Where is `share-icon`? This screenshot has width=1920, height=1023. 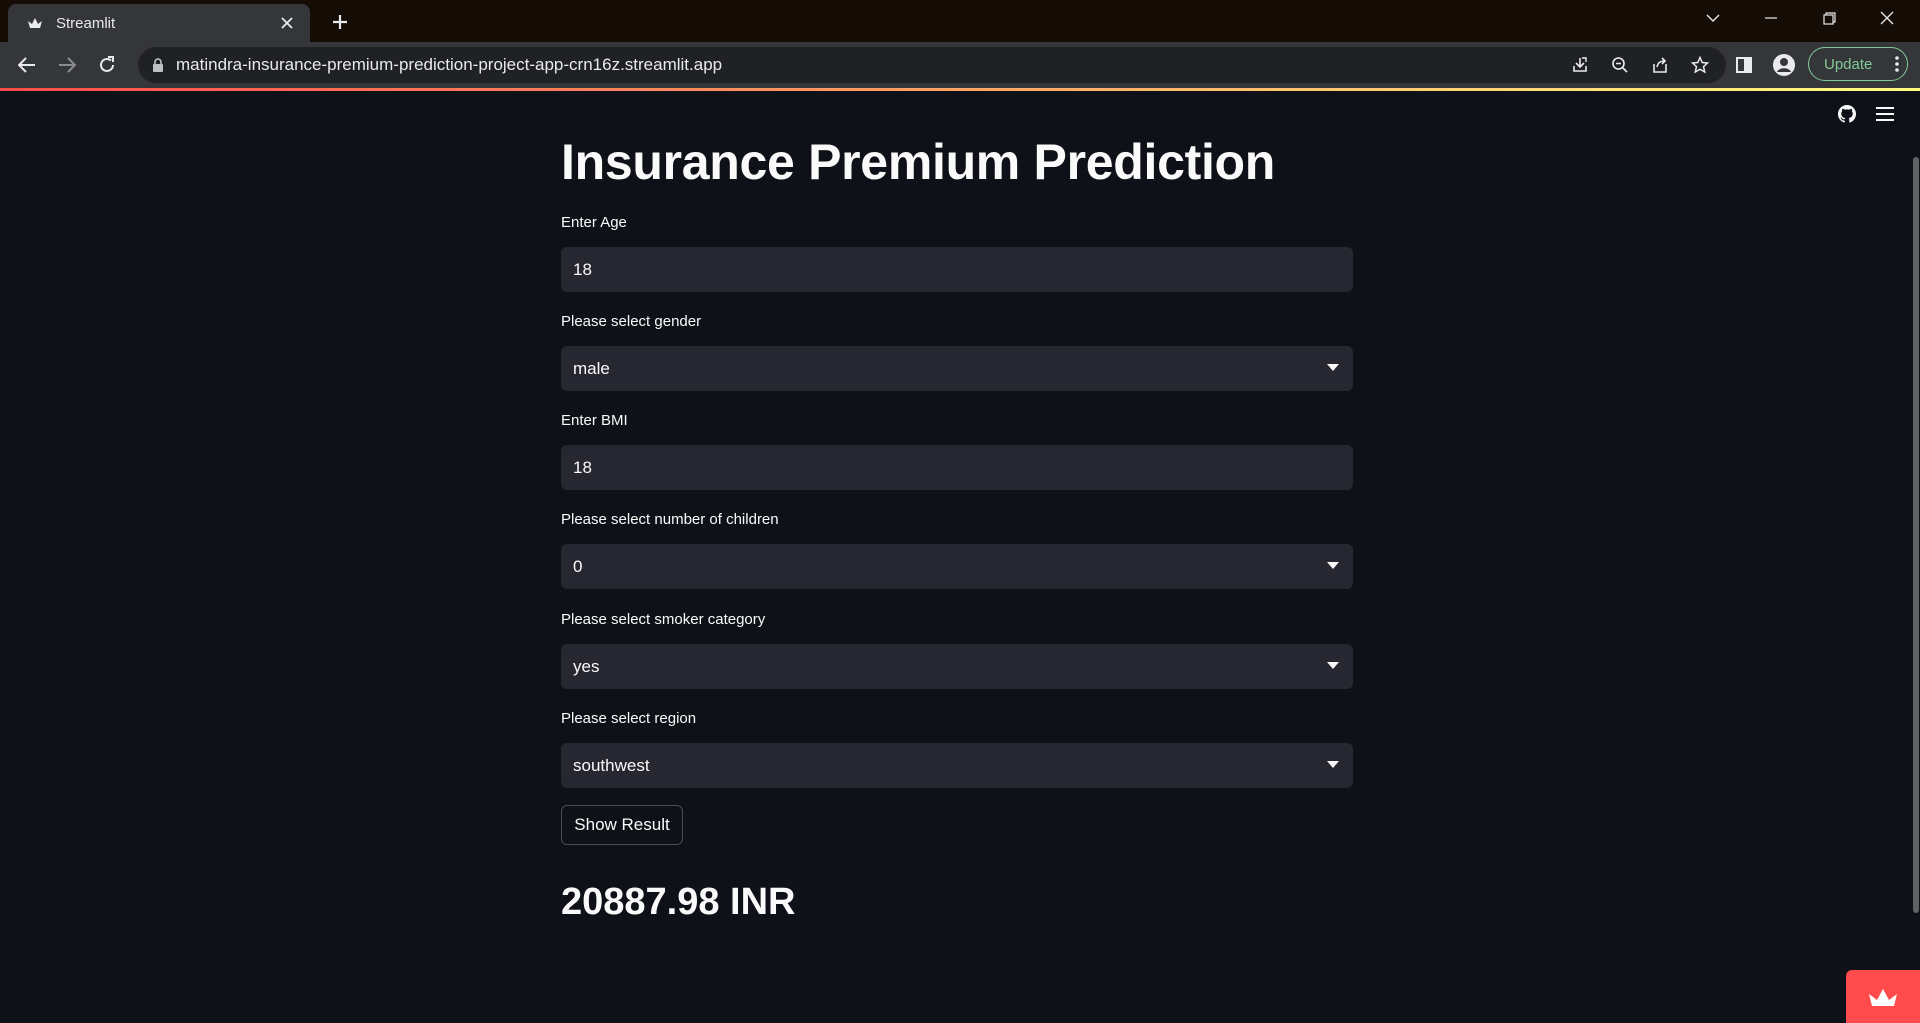 share-icon is located at coordinates (1660, 65).